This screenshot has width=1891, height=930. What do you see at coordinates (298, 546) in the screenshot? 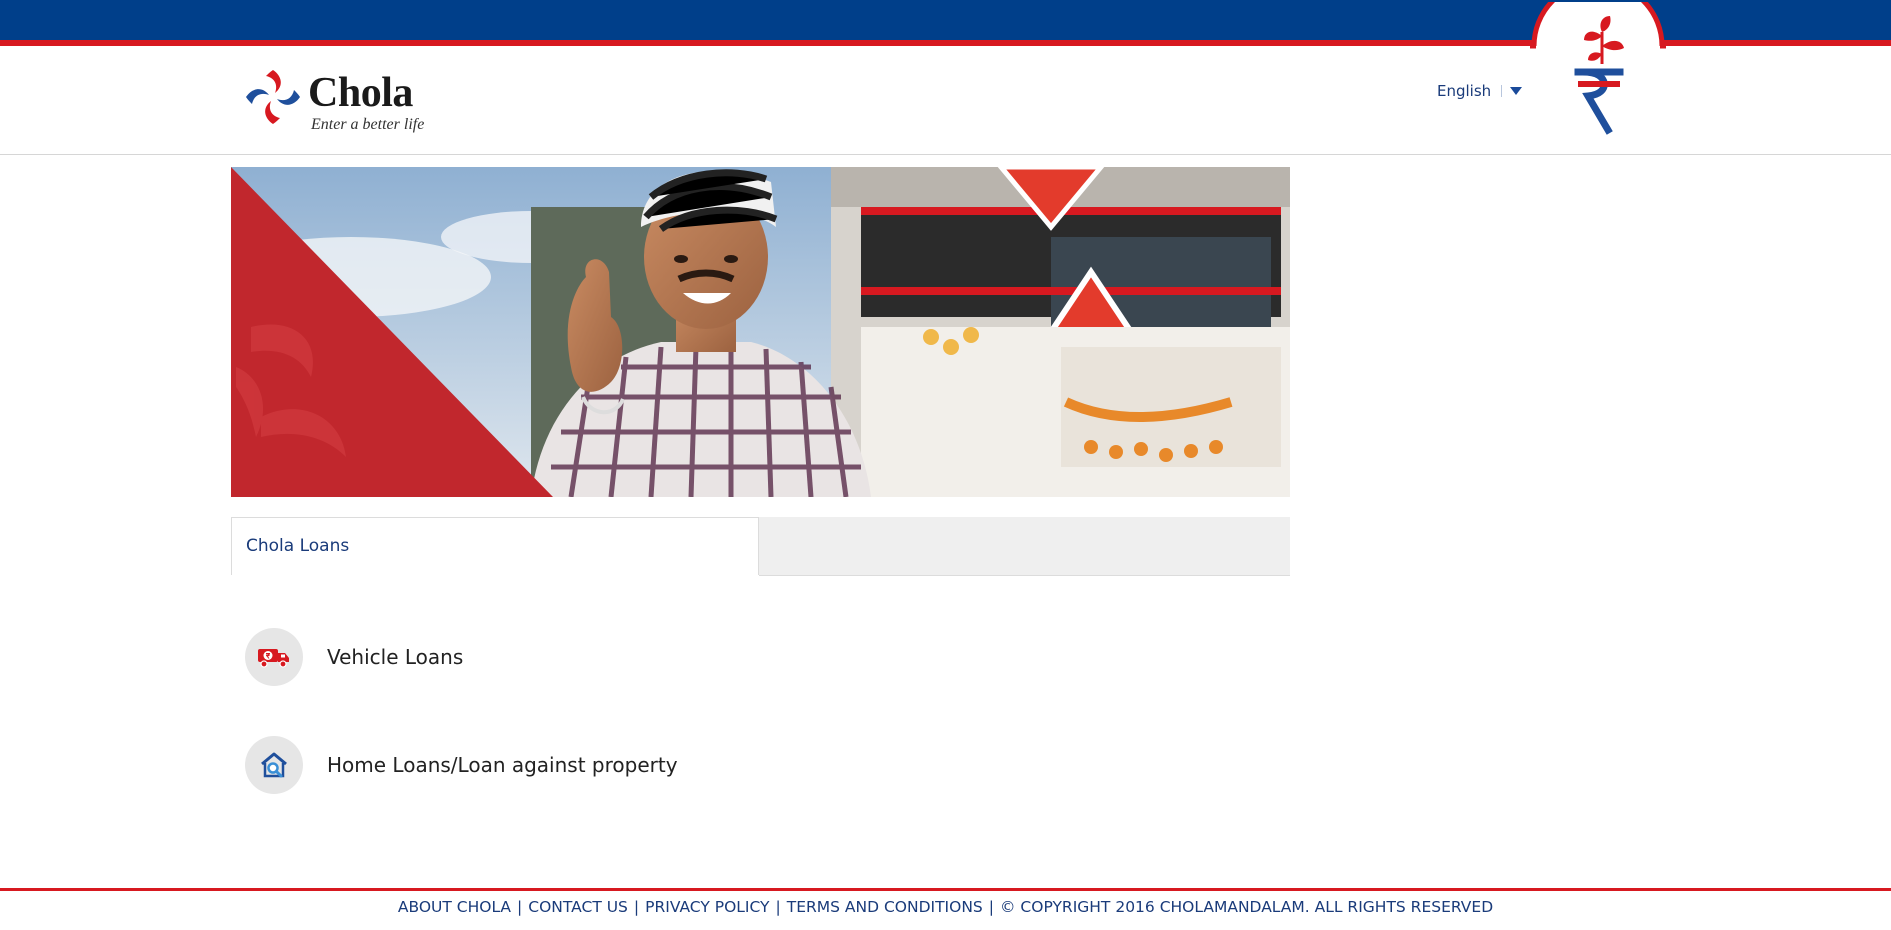
I see `tab-chola-loans-label: Chola Loans` at bounding box center [298, 546].